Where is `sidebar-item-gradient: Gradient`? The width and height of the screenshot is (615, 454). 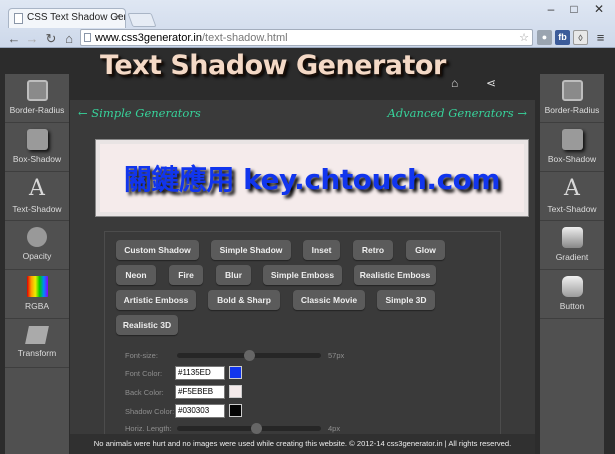
sidebar-item-gradient: Gradient is located at coordinates (572, 245).